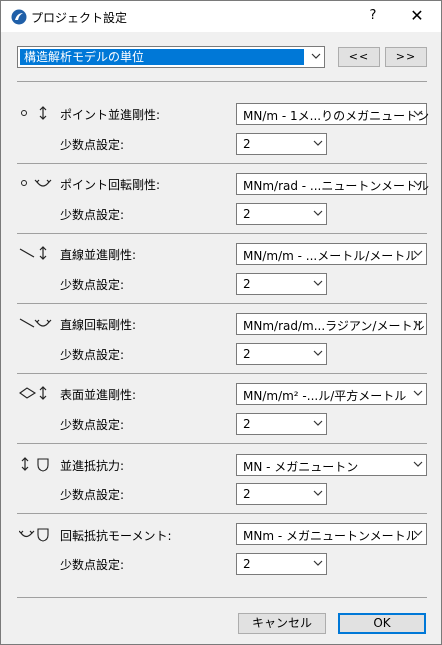 The height and width of the screenshot is (645, 442). I want to click on point-translation-unit-select: MN/m - 1メ...りのメガニュートン, so click(332, 114).